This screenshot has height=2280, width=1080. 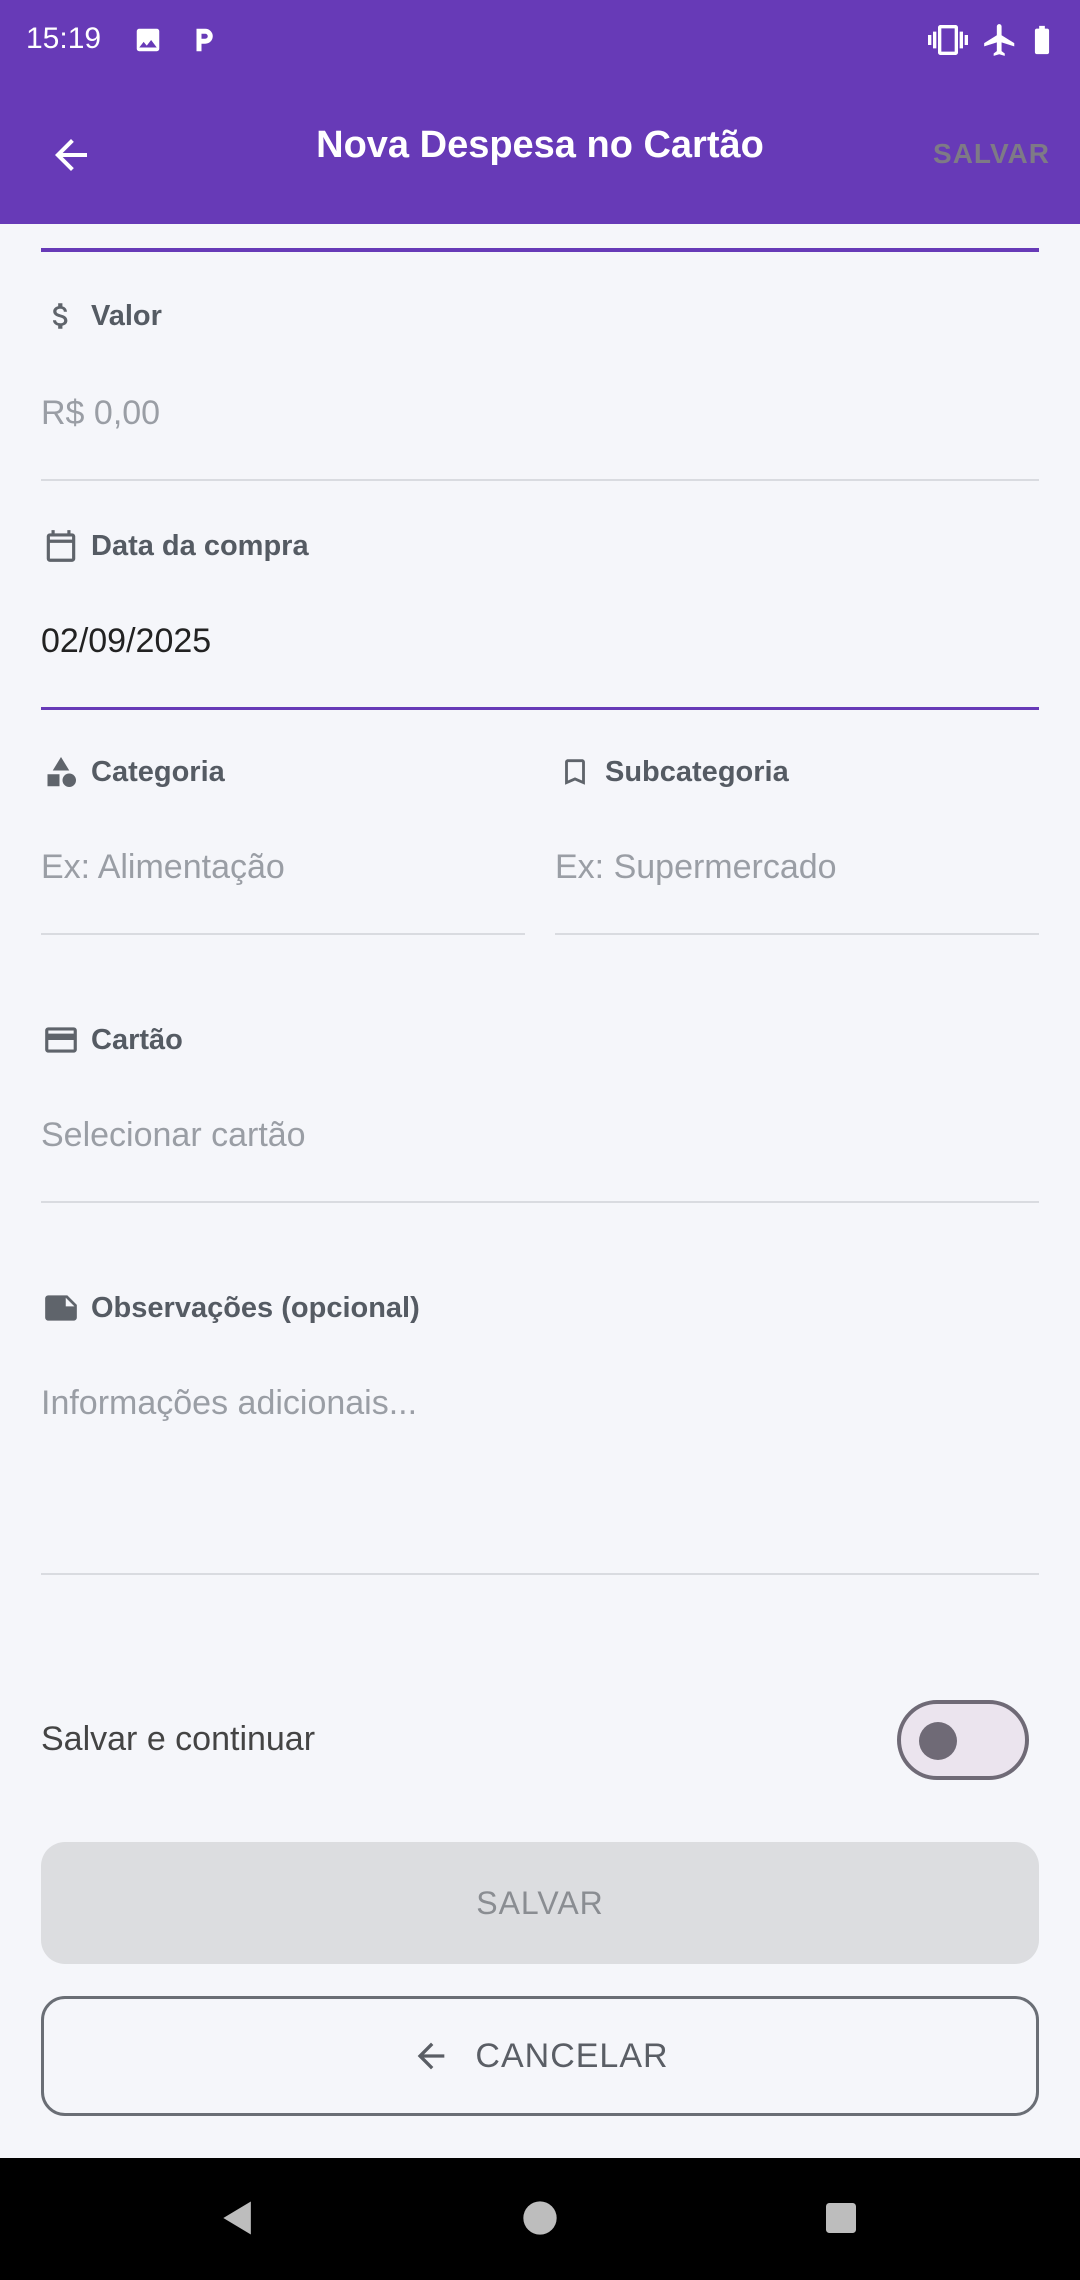 I want to click on page-title: Nova Despesa no Cartão, so click(x=540, y=145).